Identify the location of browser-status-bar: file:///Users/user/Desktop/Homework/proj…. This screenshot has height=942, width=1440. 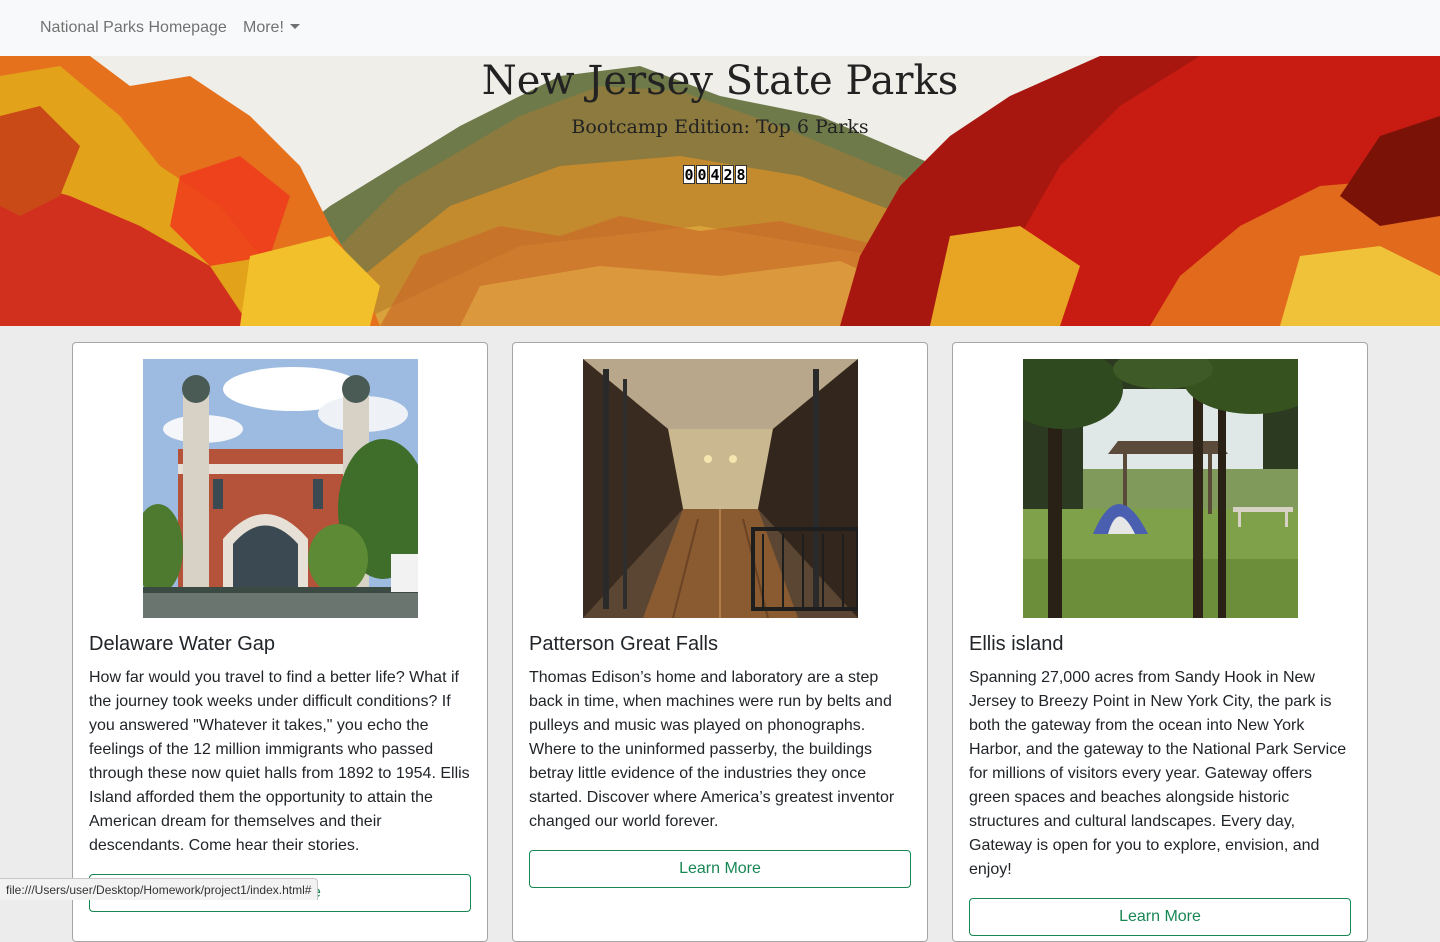
(159, 889).